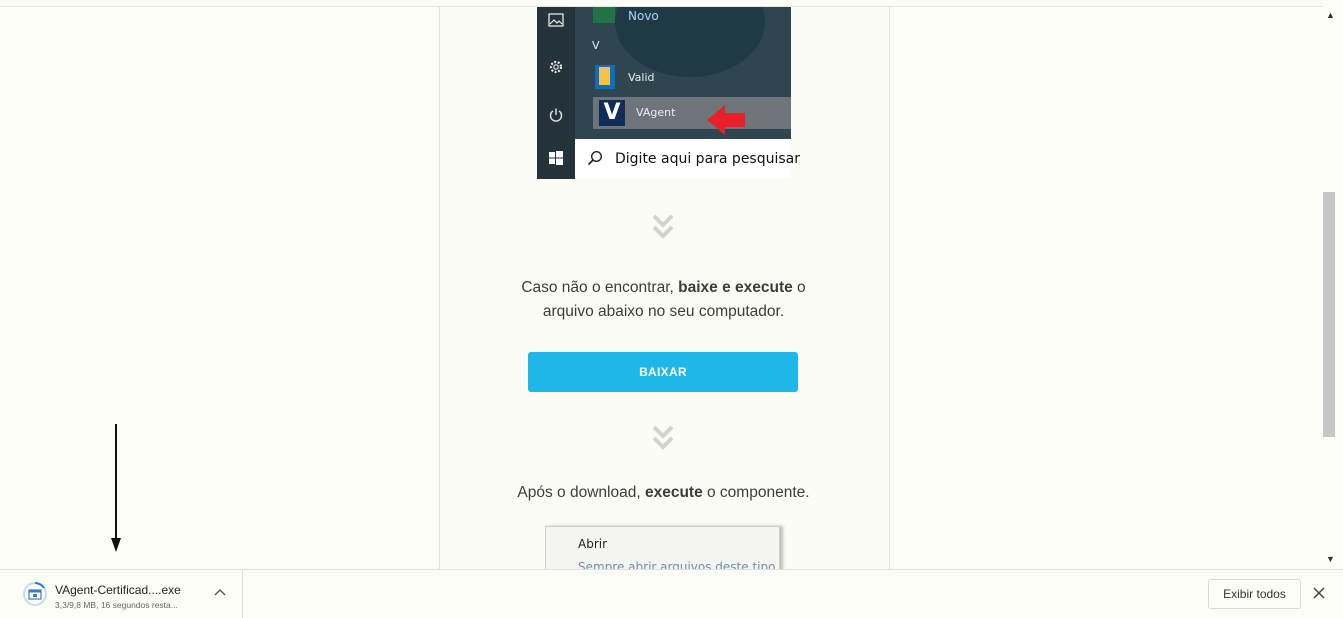  Describe the element at coordinates (556, 117) in the screenshot. I see `power-icon` at that location.